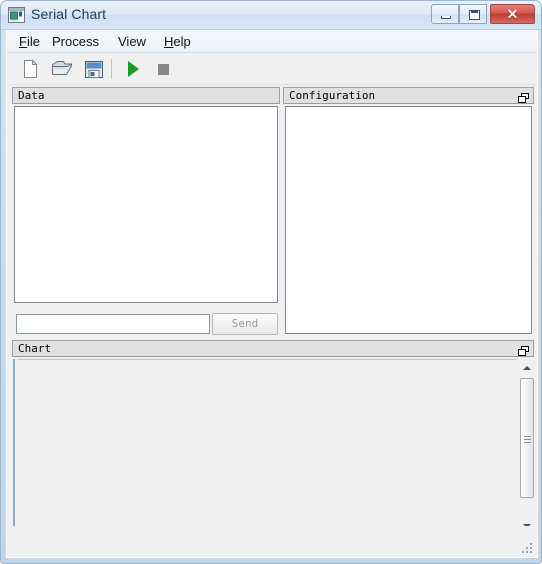 The image size is (542, 564). What do you see at coordinates (146, 95) in the screenshot?
I see `data-panel-caption: Data` at bounding box center [146, 95].